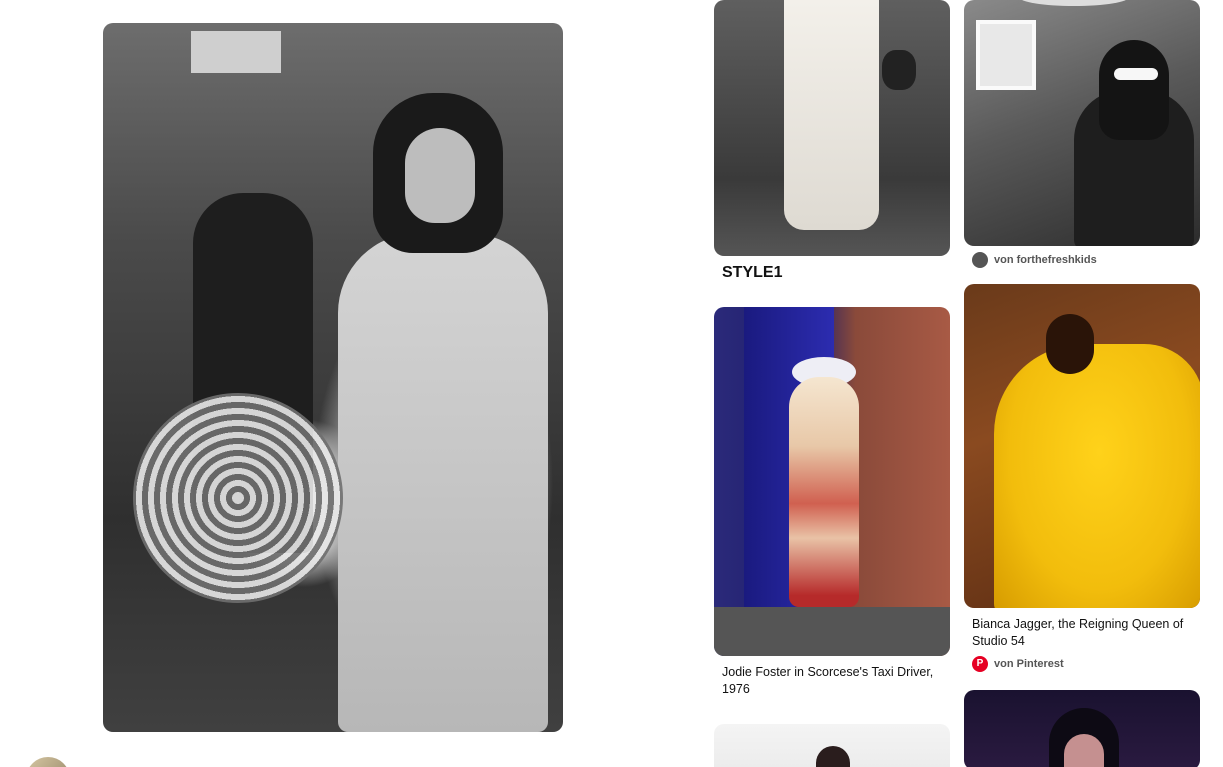 This screenshot has width=1223, height=767. I want to click on stoop-step, so click(832, 631).